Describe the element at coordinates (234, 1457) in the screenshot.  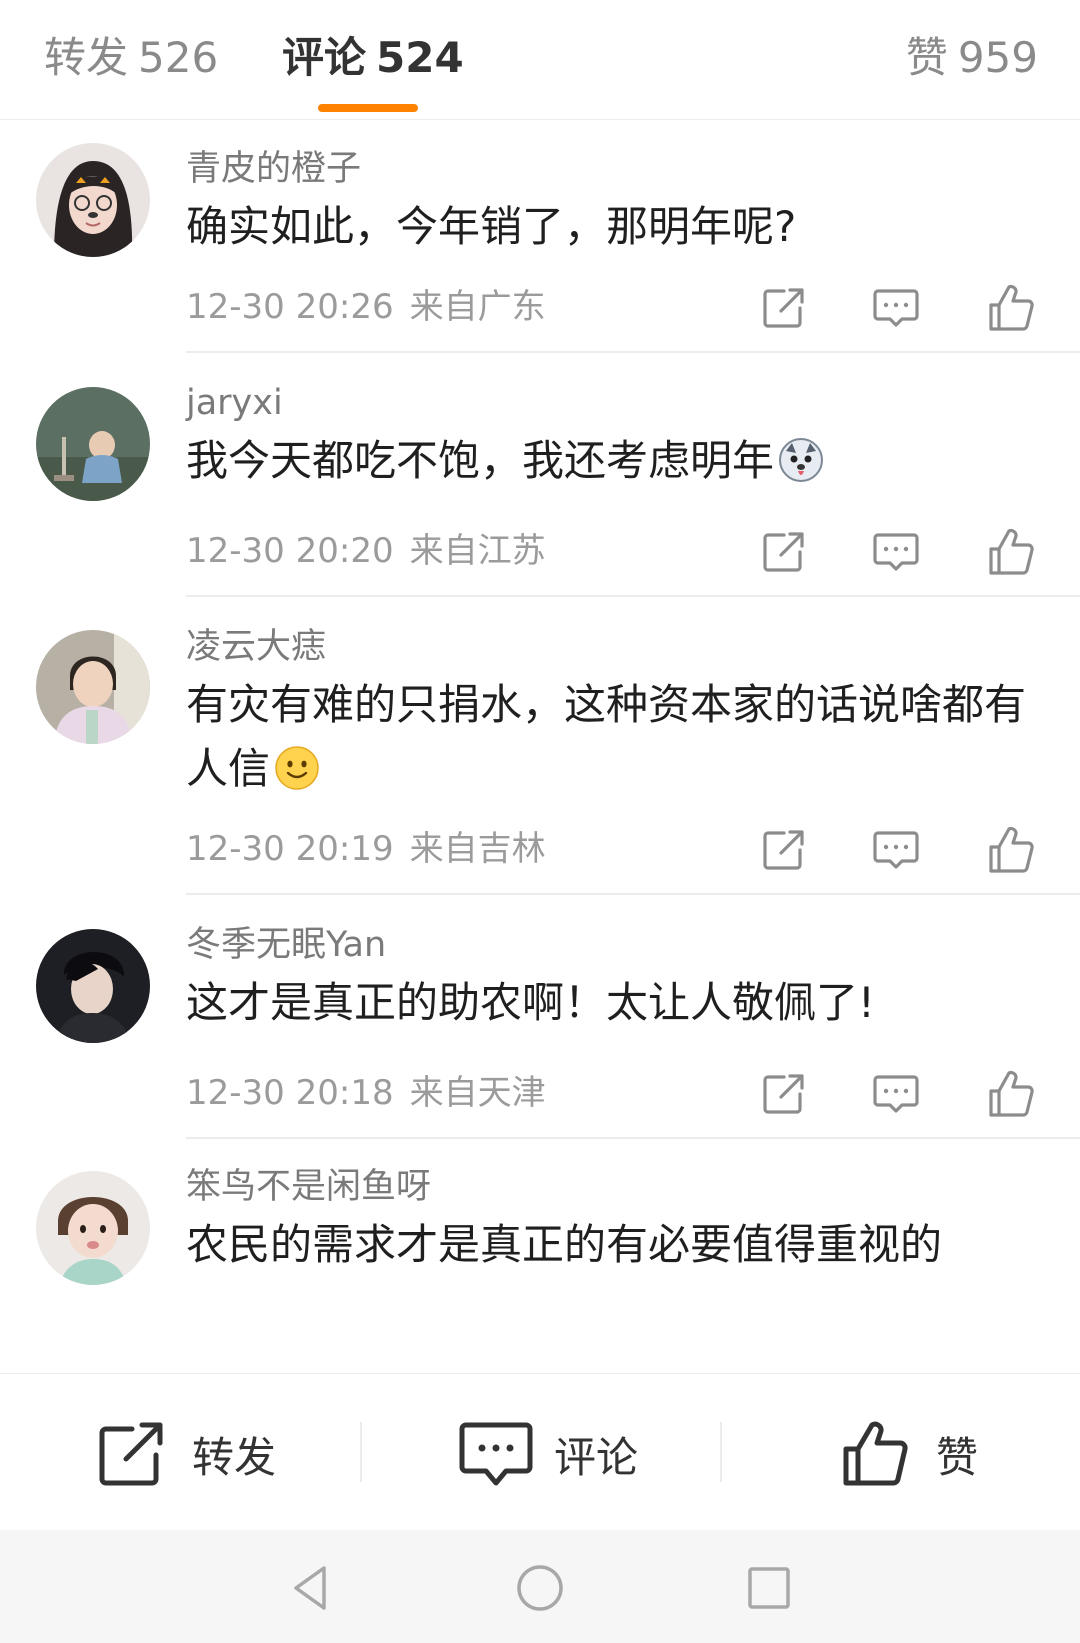
I see `repost-button-label: 转发` at that location.